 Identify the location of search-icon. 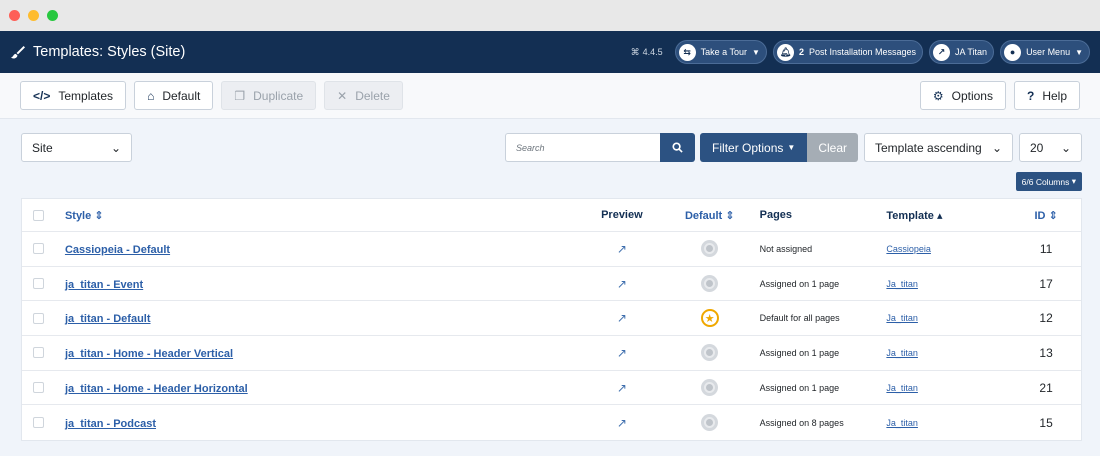
(677, 147).